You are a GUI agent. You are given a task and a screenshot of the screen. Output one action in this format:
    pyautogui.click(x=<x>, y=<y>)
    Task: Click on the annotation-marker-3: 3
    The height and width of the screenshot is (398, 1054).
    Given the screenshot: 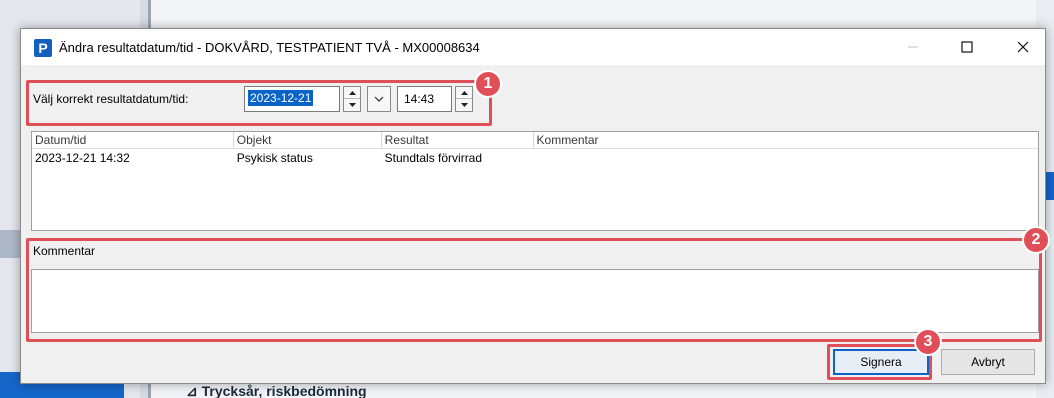 What is the action you would take?
    pyautogui.click(x=928, y=342)
    